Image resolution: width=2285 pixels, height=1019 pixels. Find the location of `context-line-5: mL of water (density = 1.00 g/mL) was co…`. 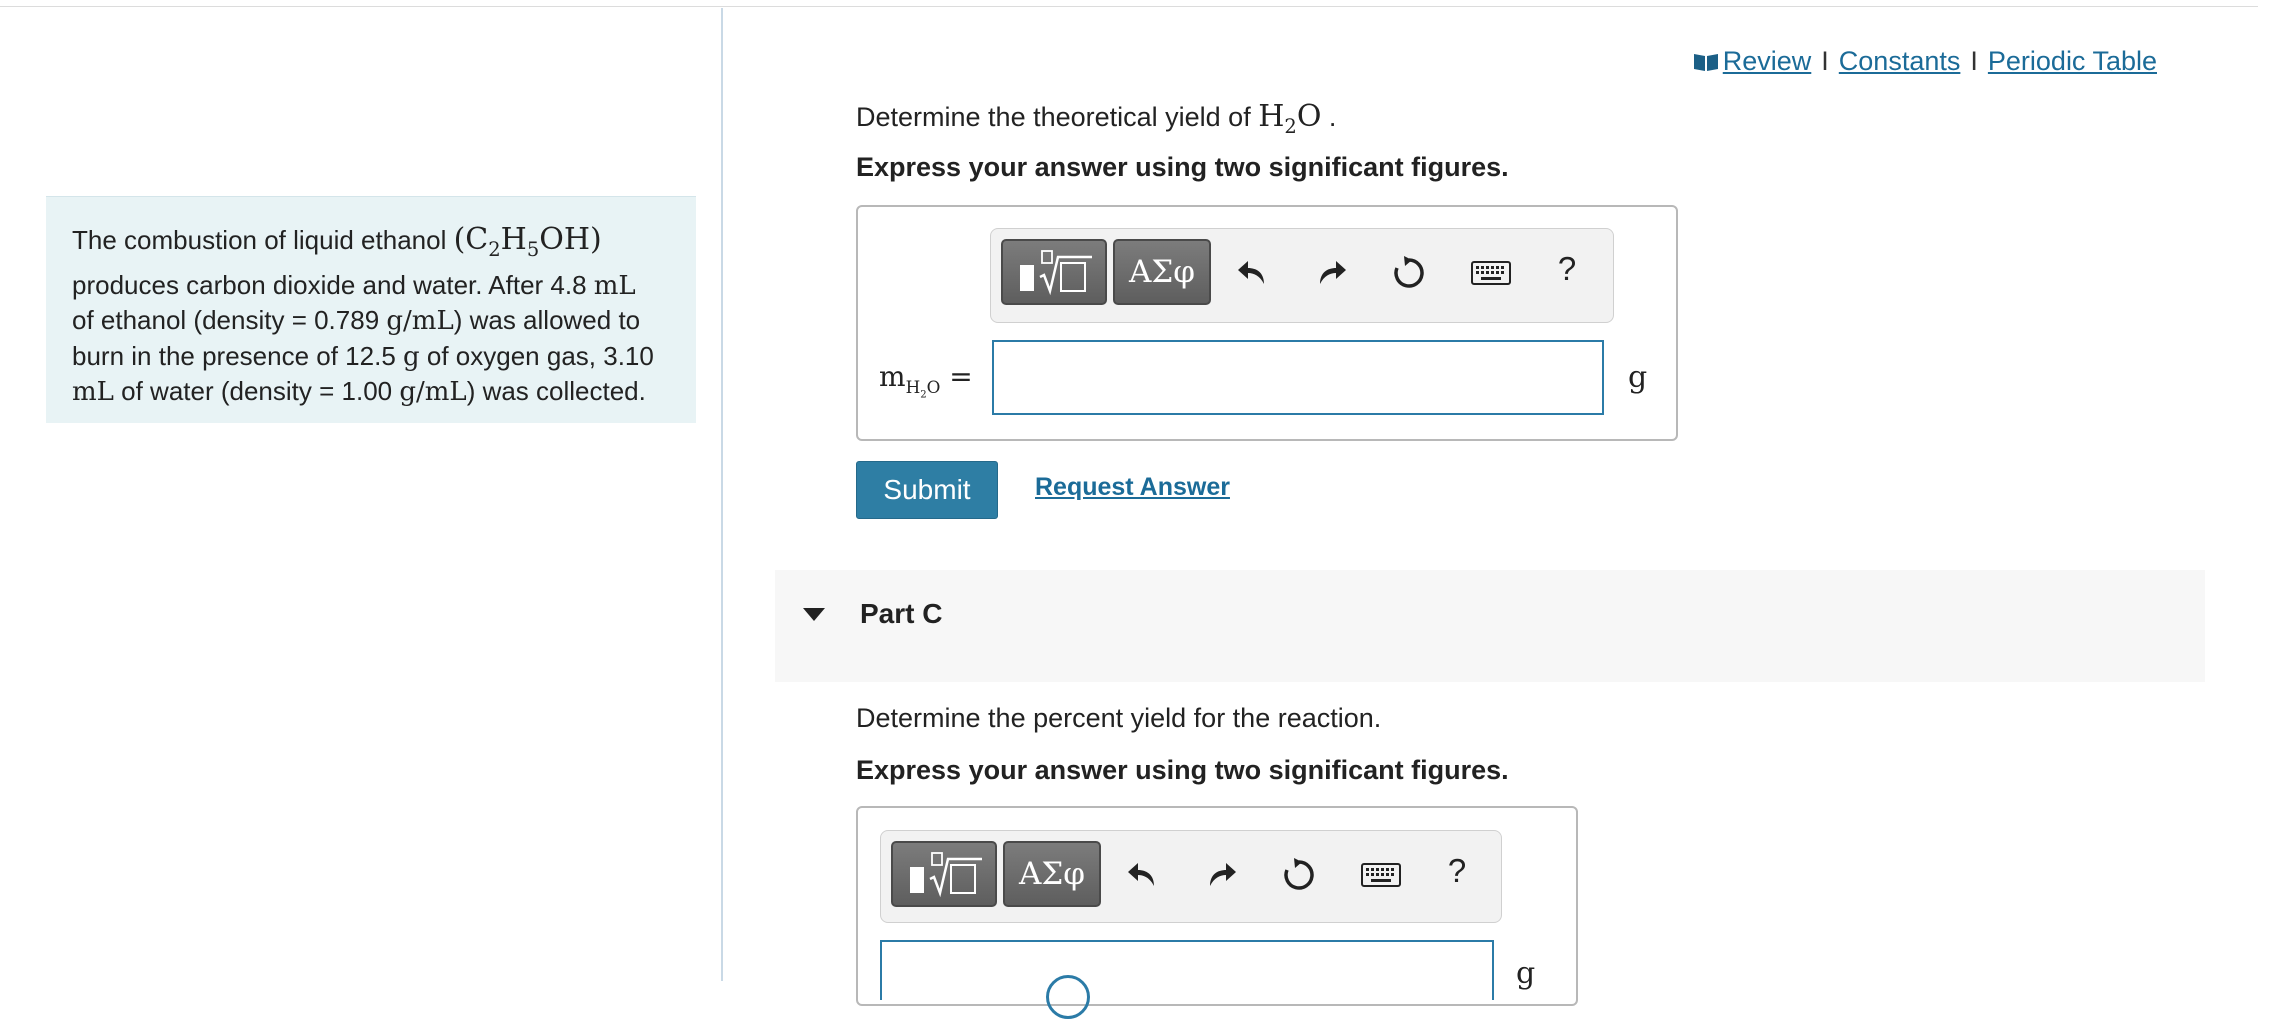

context-line-5: mL of water (density = 1.00 g/mL) was co… is located at coordinates (371, 392).